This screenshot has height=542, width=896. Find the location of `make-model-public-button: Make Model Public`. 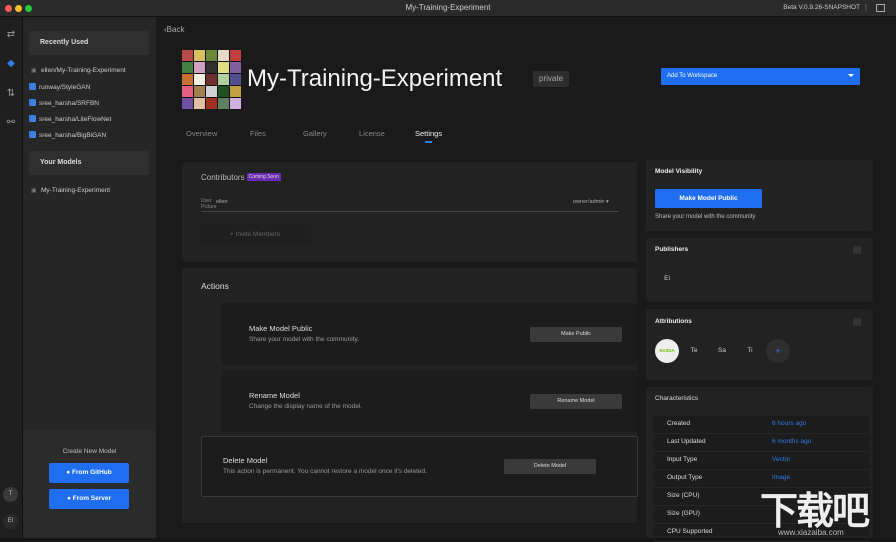

make-model-public-button: Make Model Public is located at coordinates (708, 198).